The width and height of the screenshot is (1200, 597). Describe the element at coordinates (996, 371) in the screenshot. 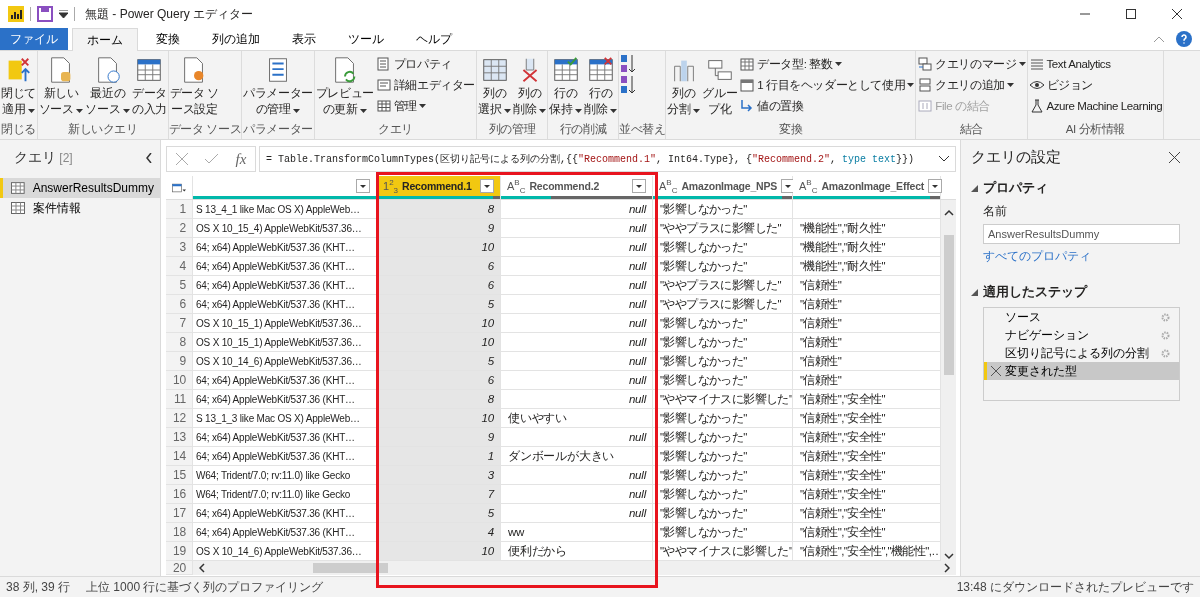

I see `delete-step-icon` at that location.